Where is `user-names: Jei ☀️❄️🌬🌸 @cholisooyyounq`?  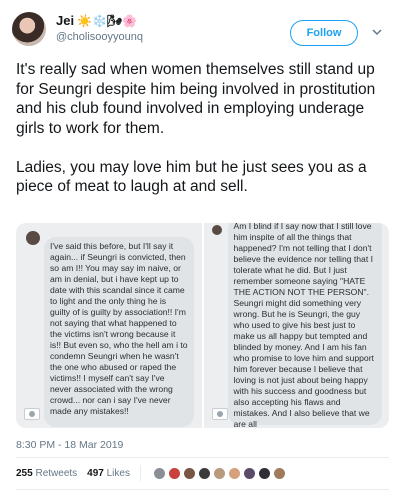
user-names: Jei ☀️❄️🌬🌸 @cholisooyyounq is located at coordinates (156, 28).